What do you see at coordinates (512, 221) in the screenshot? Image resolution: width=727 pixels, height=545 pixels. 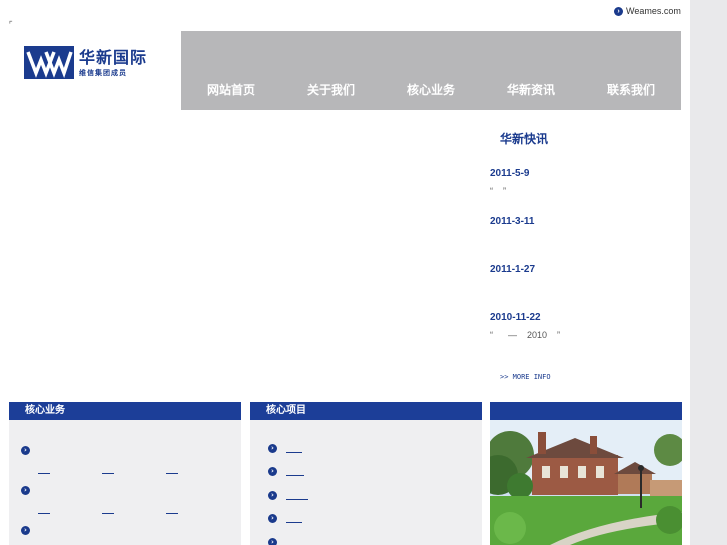 I see `news-date: 2011-3-11` at bounding box center [512, 221].